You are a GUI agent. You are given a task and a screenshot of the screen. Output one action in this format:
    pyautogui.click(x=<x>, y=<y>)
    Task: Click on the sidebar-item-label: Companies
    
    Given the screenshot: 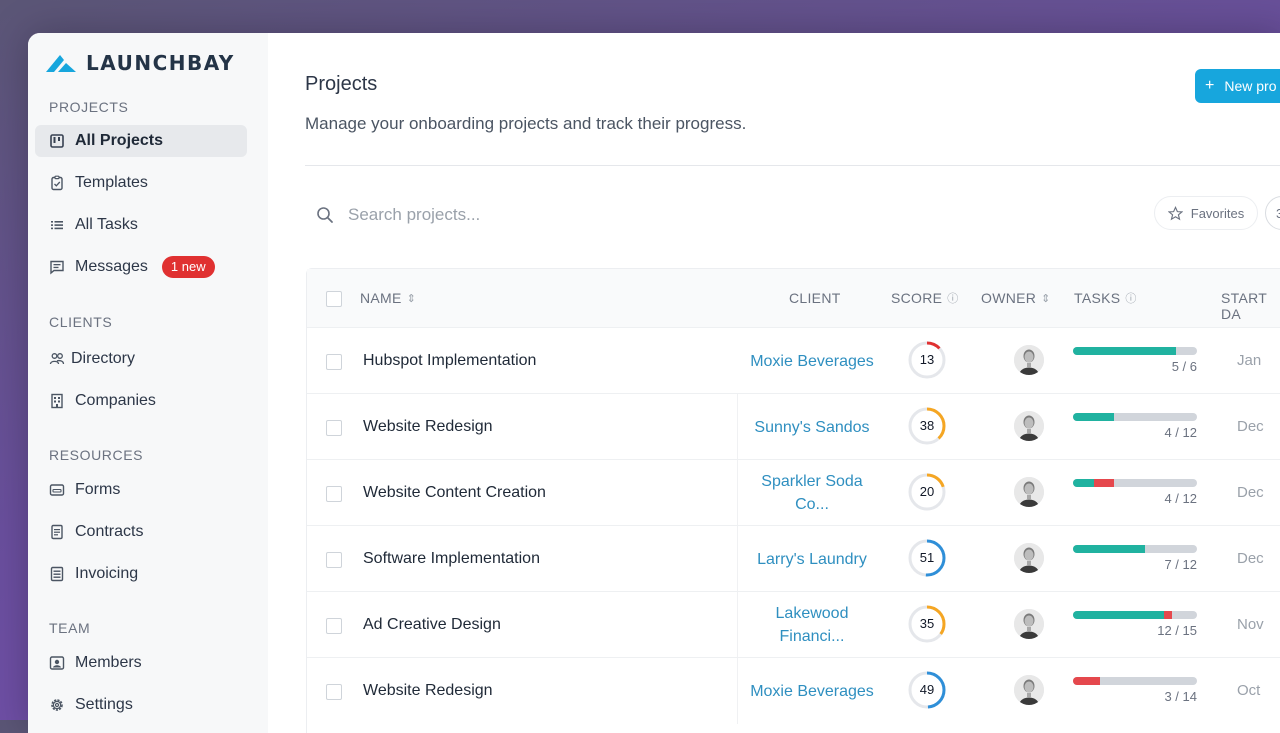 What is the action you would take?
    pyautogui.click(x=115, y=400)
    